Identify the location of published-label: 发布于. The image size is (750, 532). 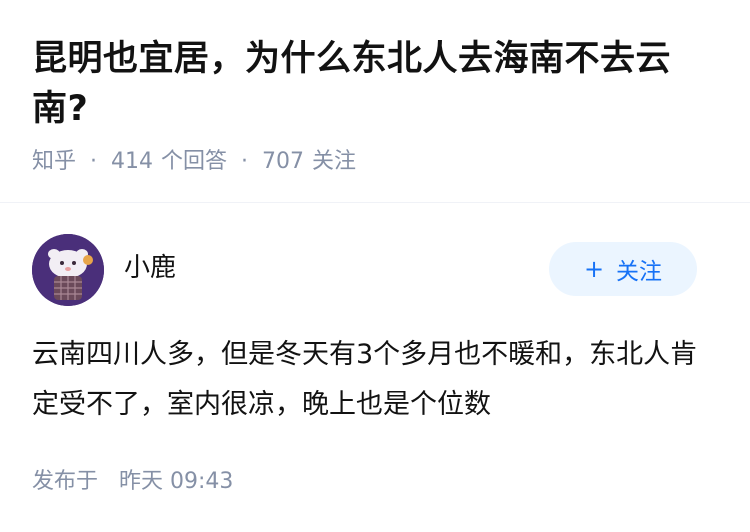
(65, 481).